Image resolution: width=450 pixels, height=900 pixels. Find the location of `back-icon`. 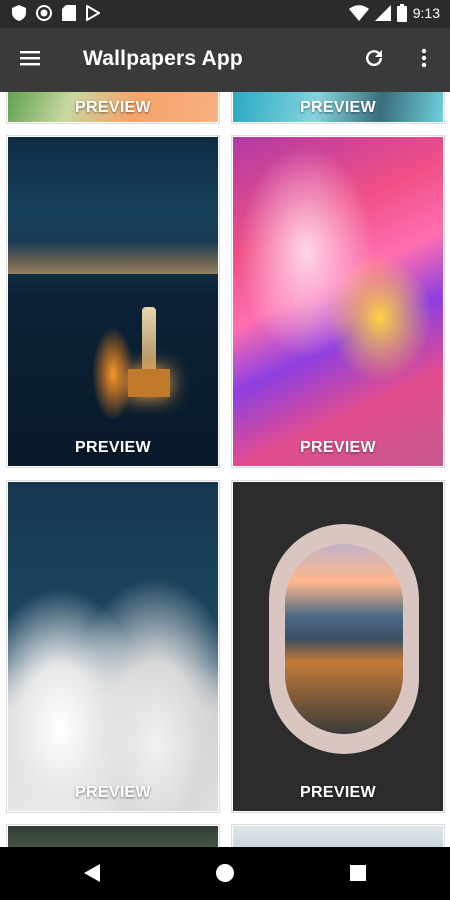

back-icon is located at coordinates (92, 873).